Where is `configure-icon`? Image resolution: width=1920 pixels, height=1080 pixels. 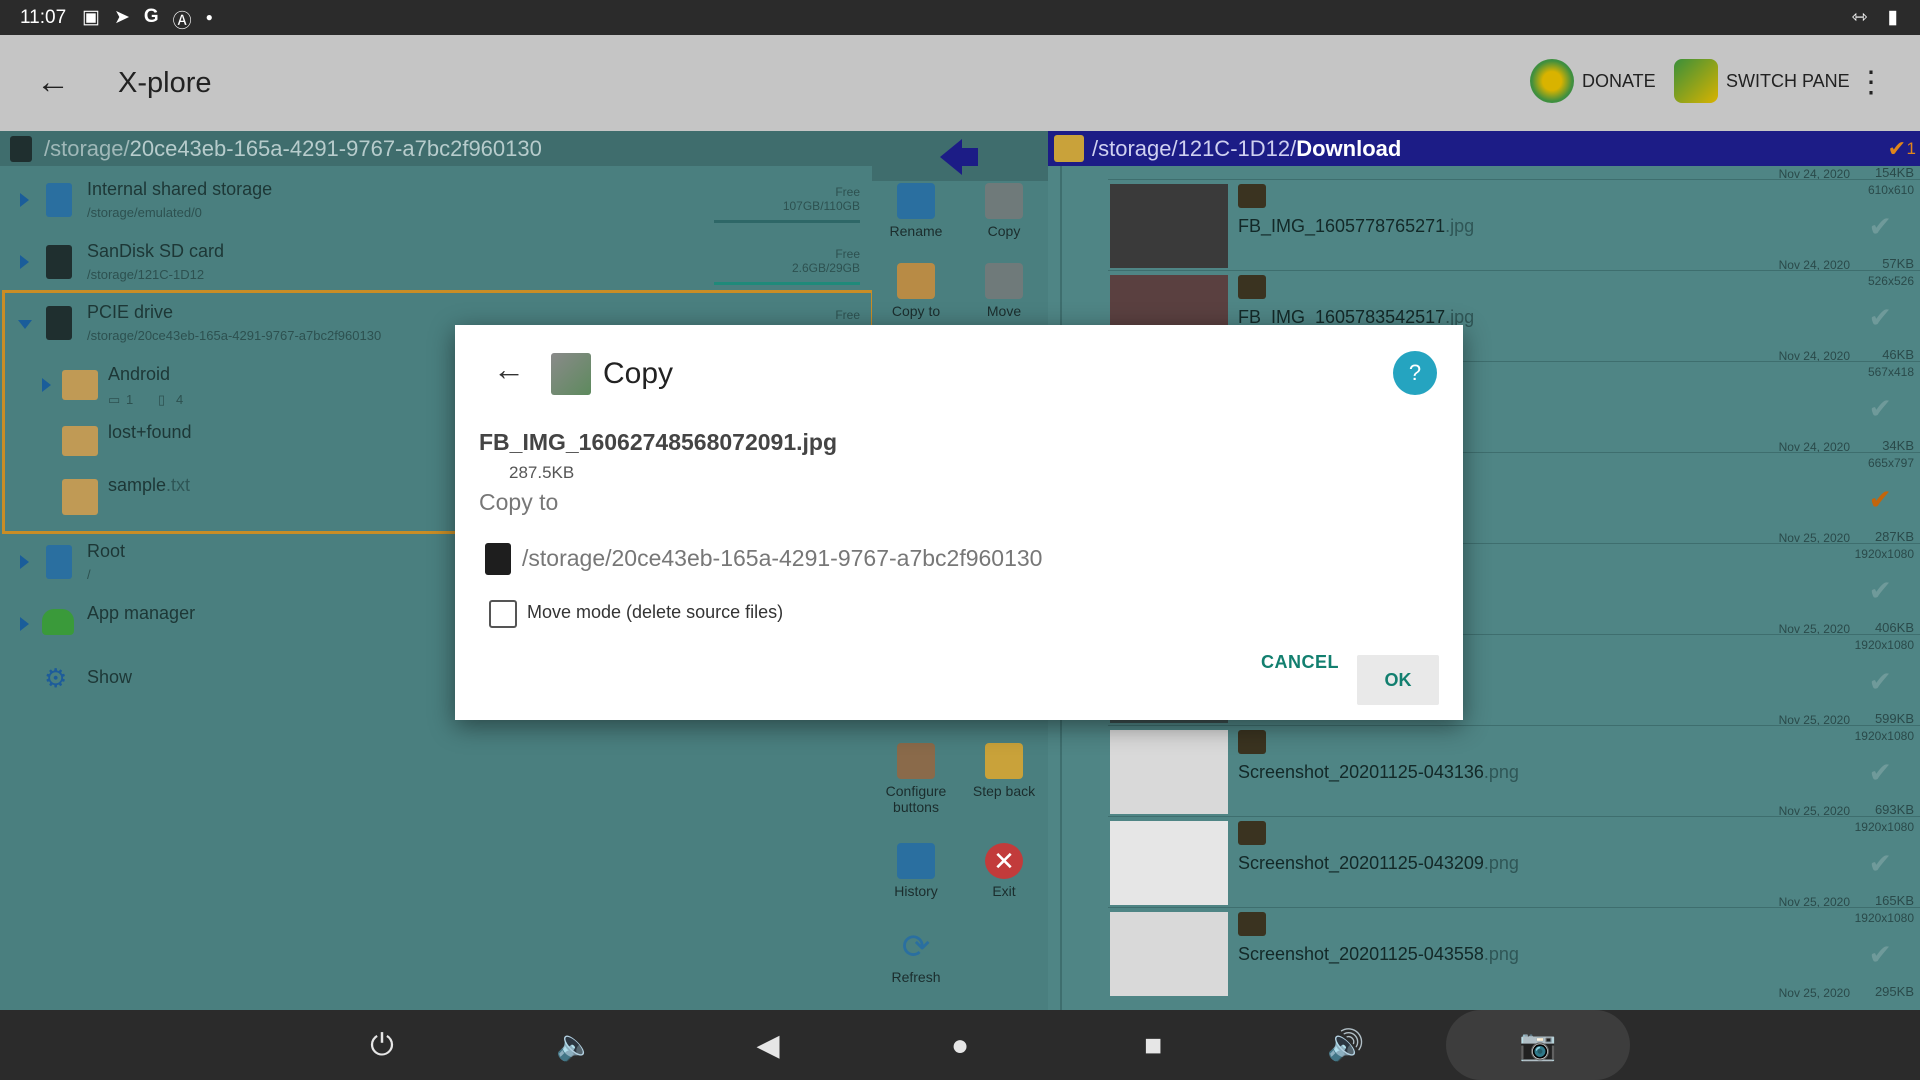 configure-icon is located at coordinates (916, 761).